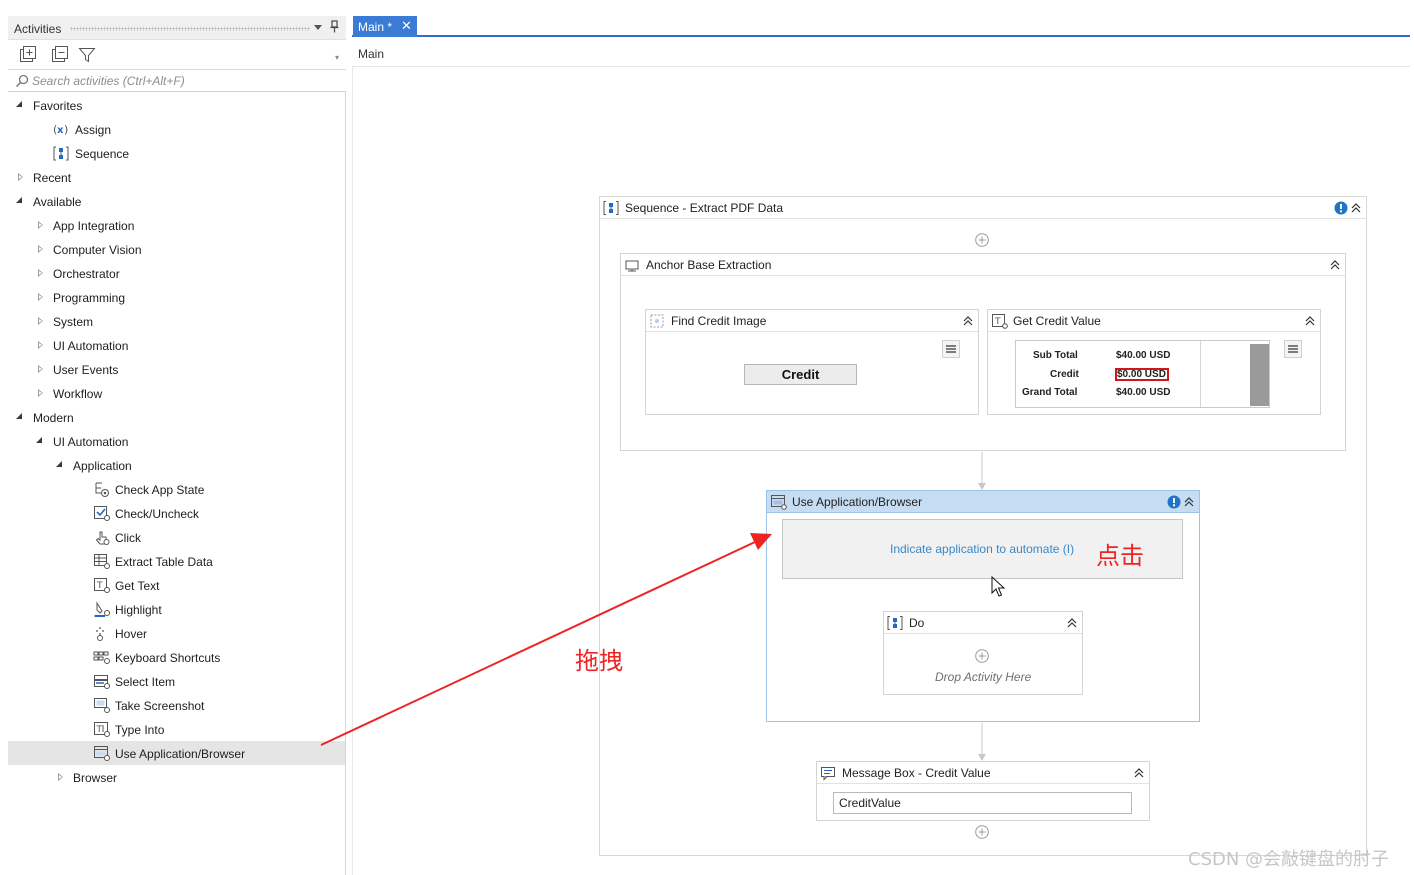 The height and width of the screenshot is (875, 1414). I want to click on tree-node-system: System, so click(176, 321).